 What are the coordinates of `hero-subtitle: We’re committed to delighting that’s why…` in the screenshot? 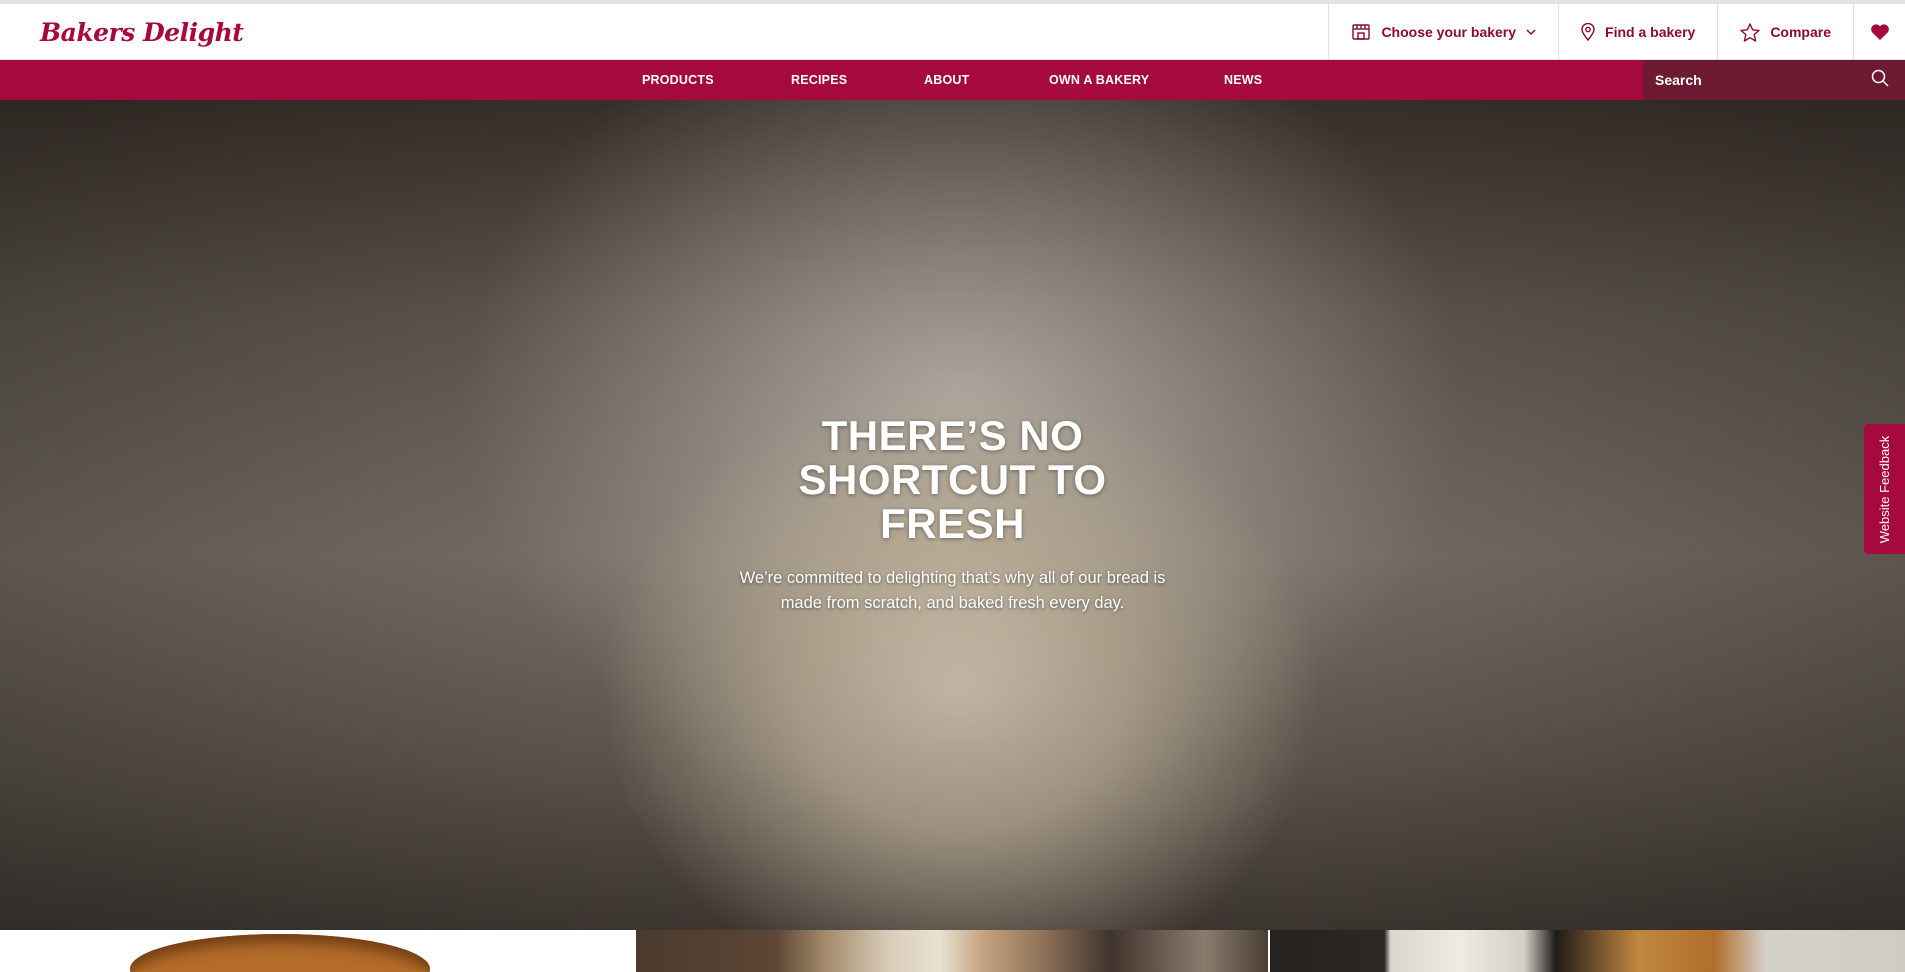 It's located at (952, 590).